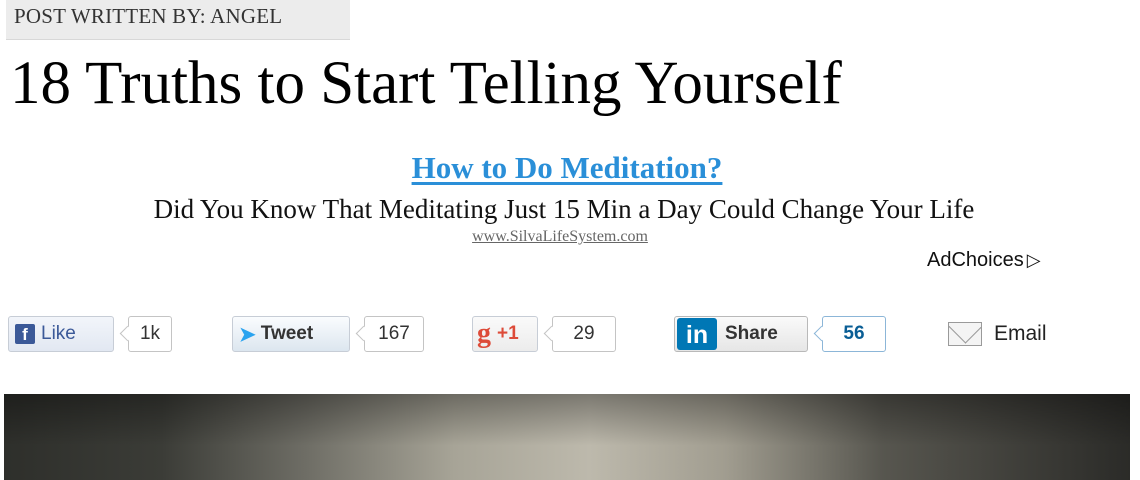  What do you see at coordinates (567, 168) in the screenshot?
I see `ad-headline-link: How to Do Meditation?` at bounding box center [567, 168].